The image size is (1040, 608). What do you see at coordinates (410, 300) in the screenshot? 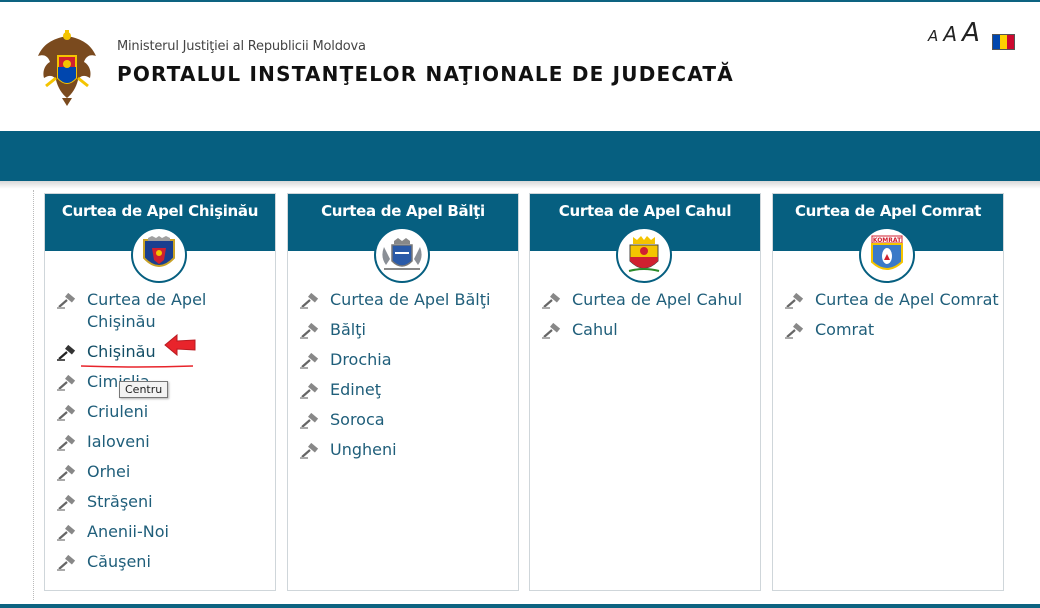
I see `court-link: Curtea de Apel Bălţi` at bounding box center [410, 300].